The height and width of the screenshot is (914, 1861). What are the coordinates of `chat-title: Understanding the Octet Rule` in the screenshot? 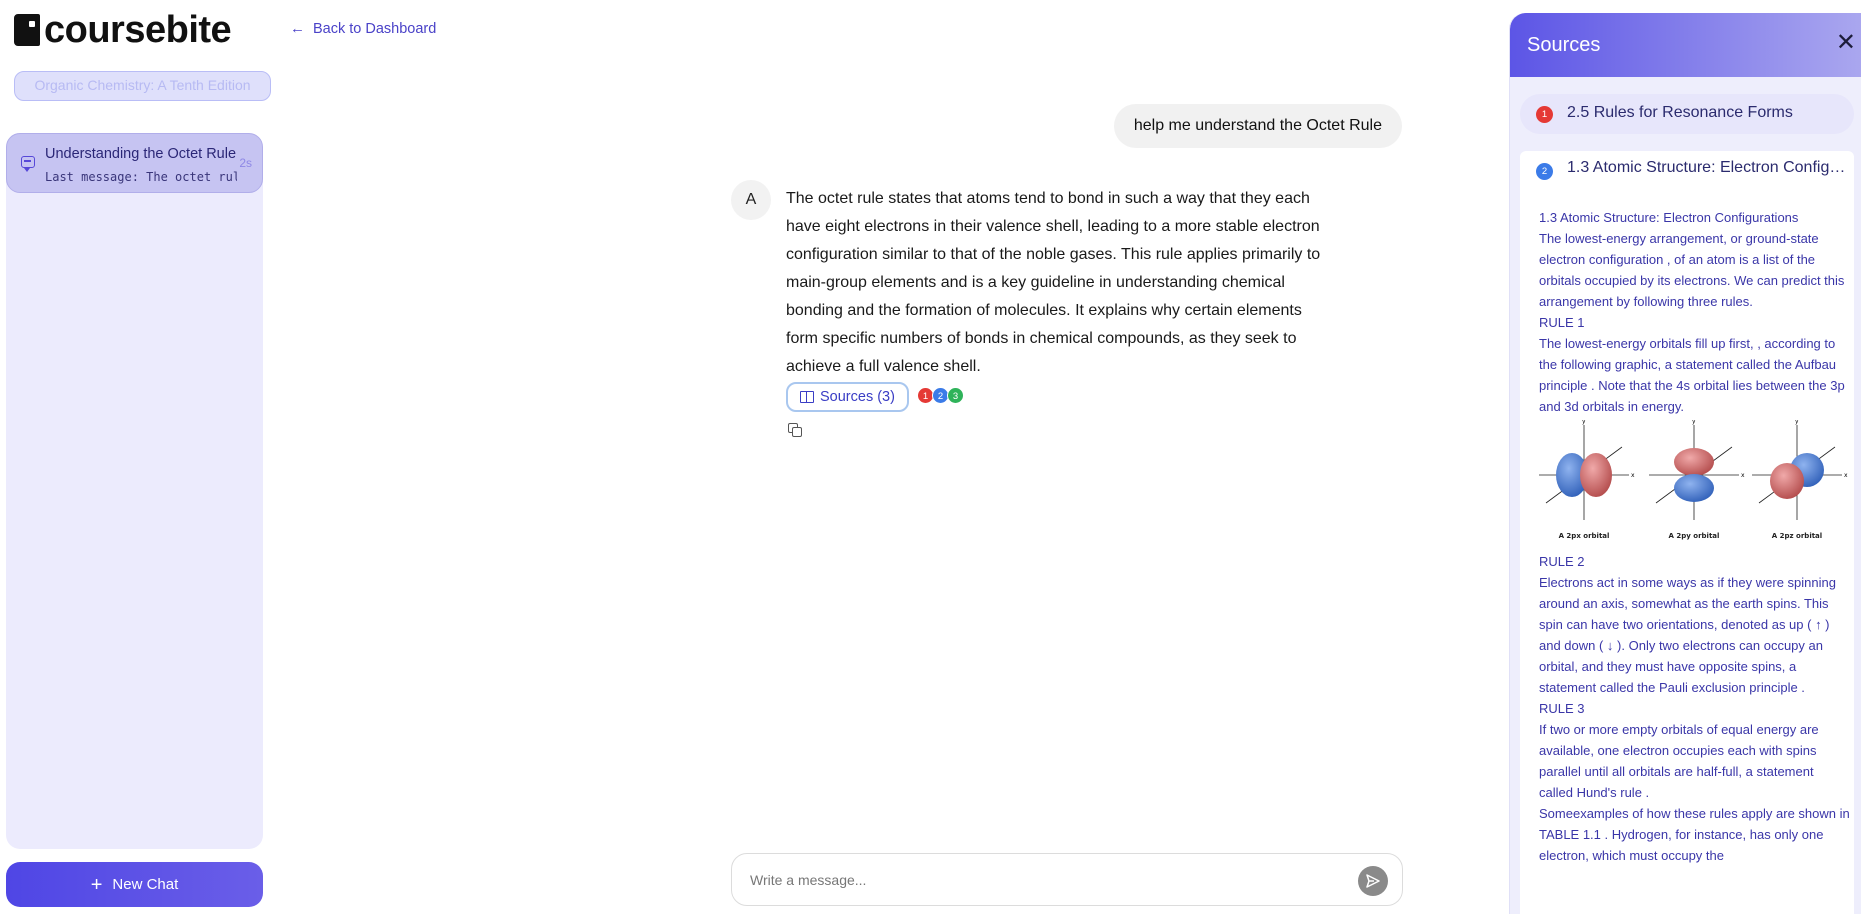 It's located at (141, 154).